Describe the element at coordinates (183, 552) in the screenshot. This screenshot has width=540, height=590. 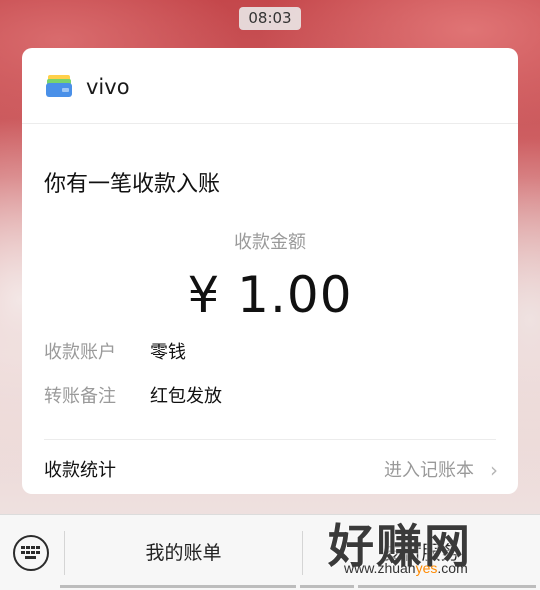
I see `menu-my-bills: 我的账单` at that location.